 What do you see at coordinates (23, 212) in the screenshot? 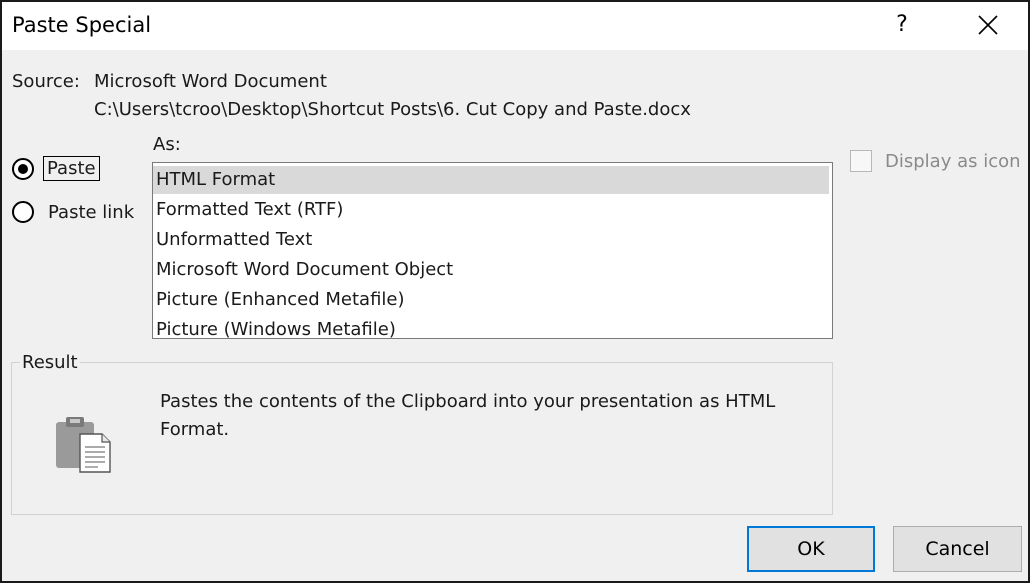
I see `paste-link-radio` at bounding box center [23, 212].